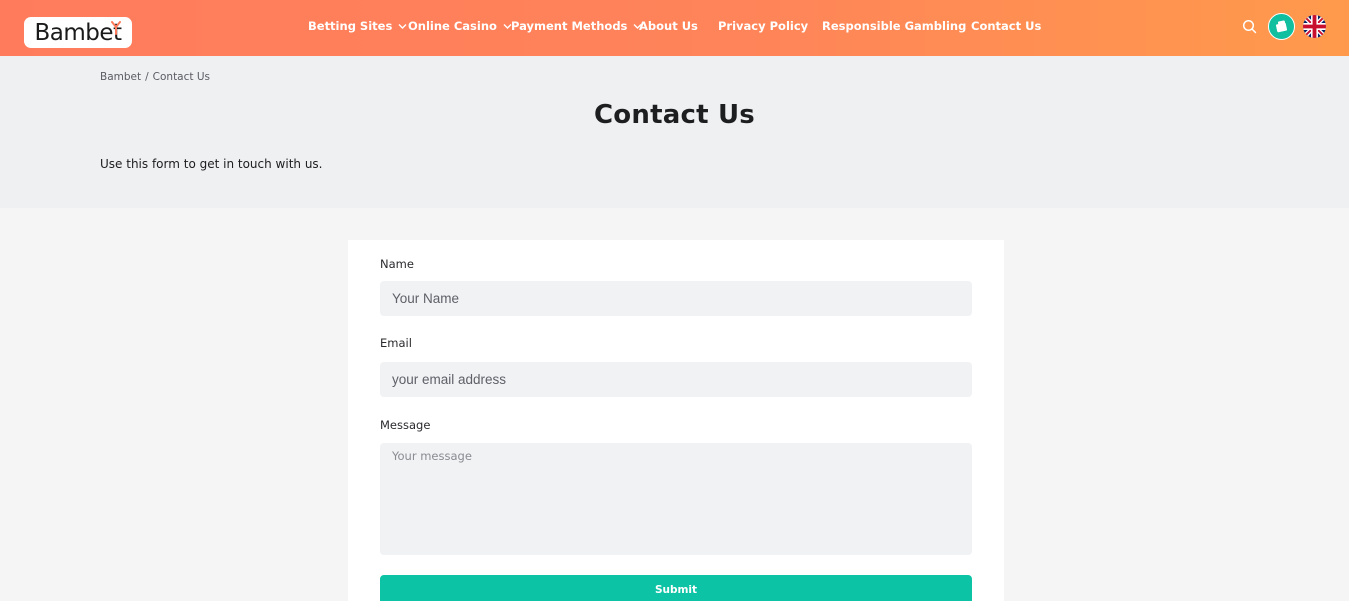 The image size is (1349, 601). Describe the element at coordinates (676, 379) in the screenshot. I see `email-input` at that location.